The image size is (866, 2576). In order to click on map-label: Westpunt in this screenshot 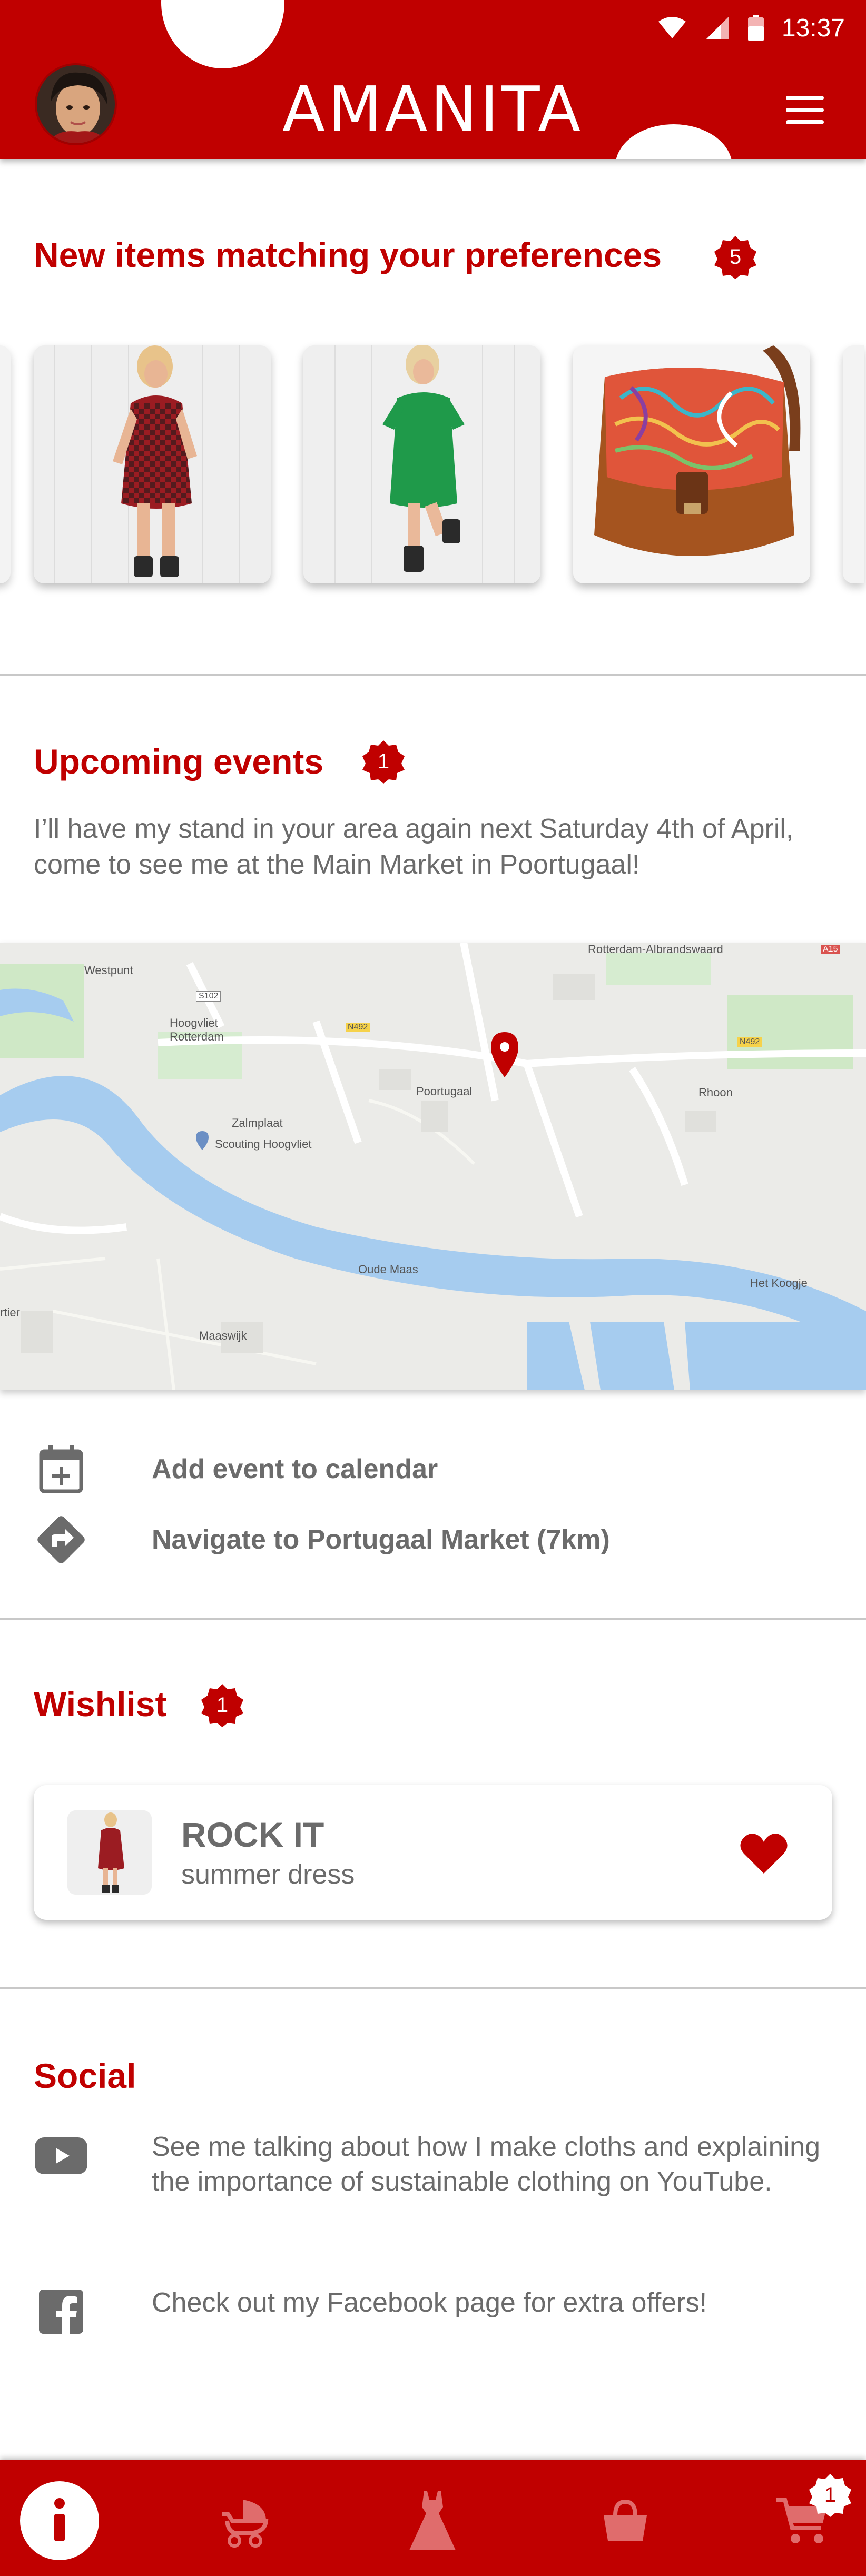, I will do `click(108, 970)`.